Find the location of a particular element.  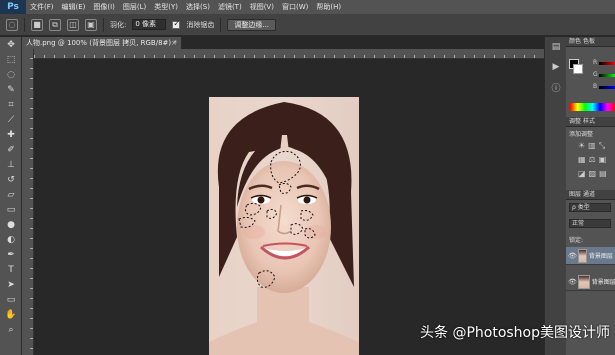

pen-tool-icon: ✒ is located at coordinates (11, 254).